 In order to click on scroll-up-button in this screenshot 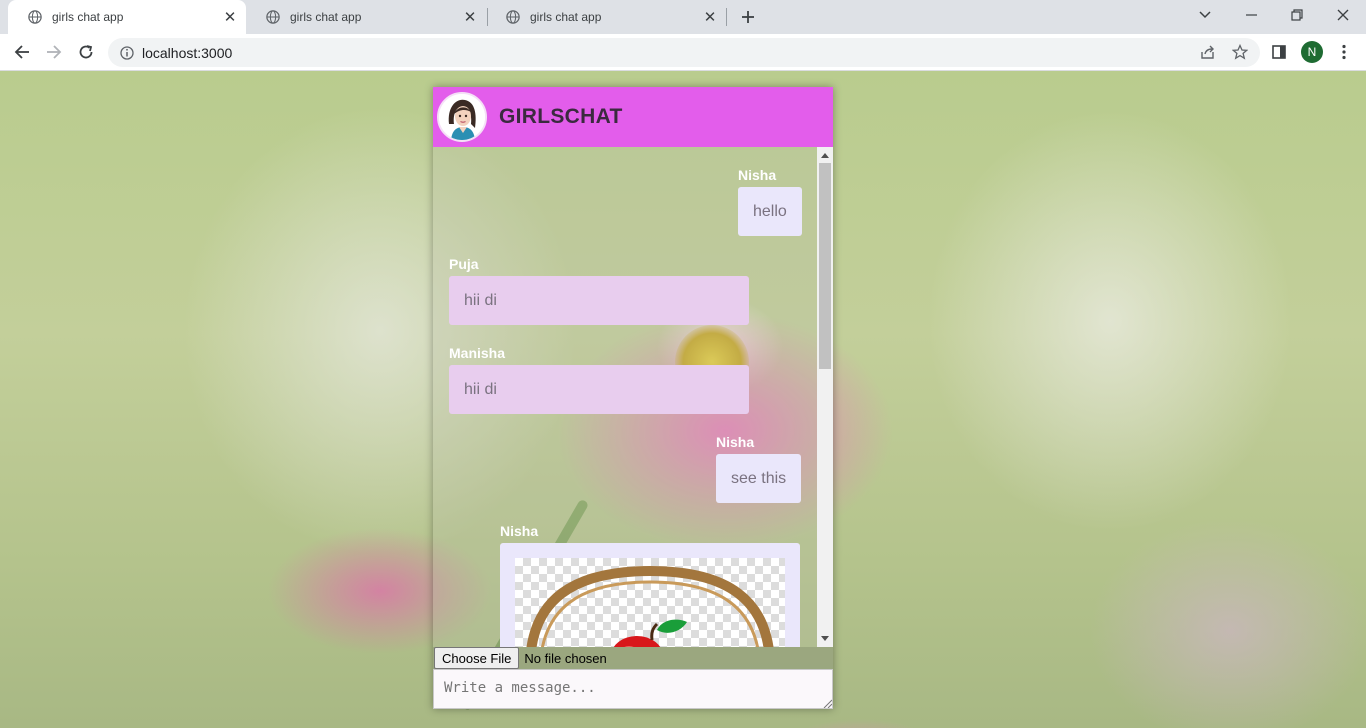, I will do `click(825, 155)`.